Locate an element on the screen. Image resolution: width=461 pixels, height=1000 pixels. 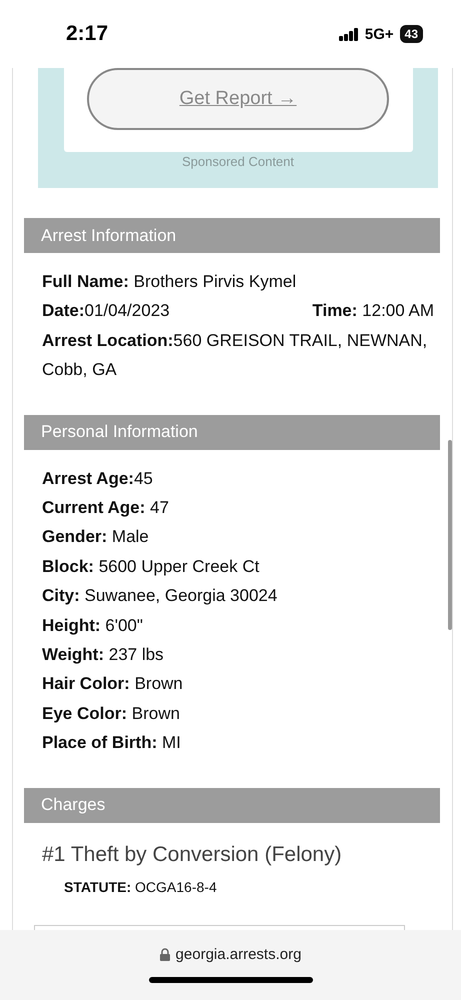
url-text: georgia.arrests.org is located at coordinates (231, 954).